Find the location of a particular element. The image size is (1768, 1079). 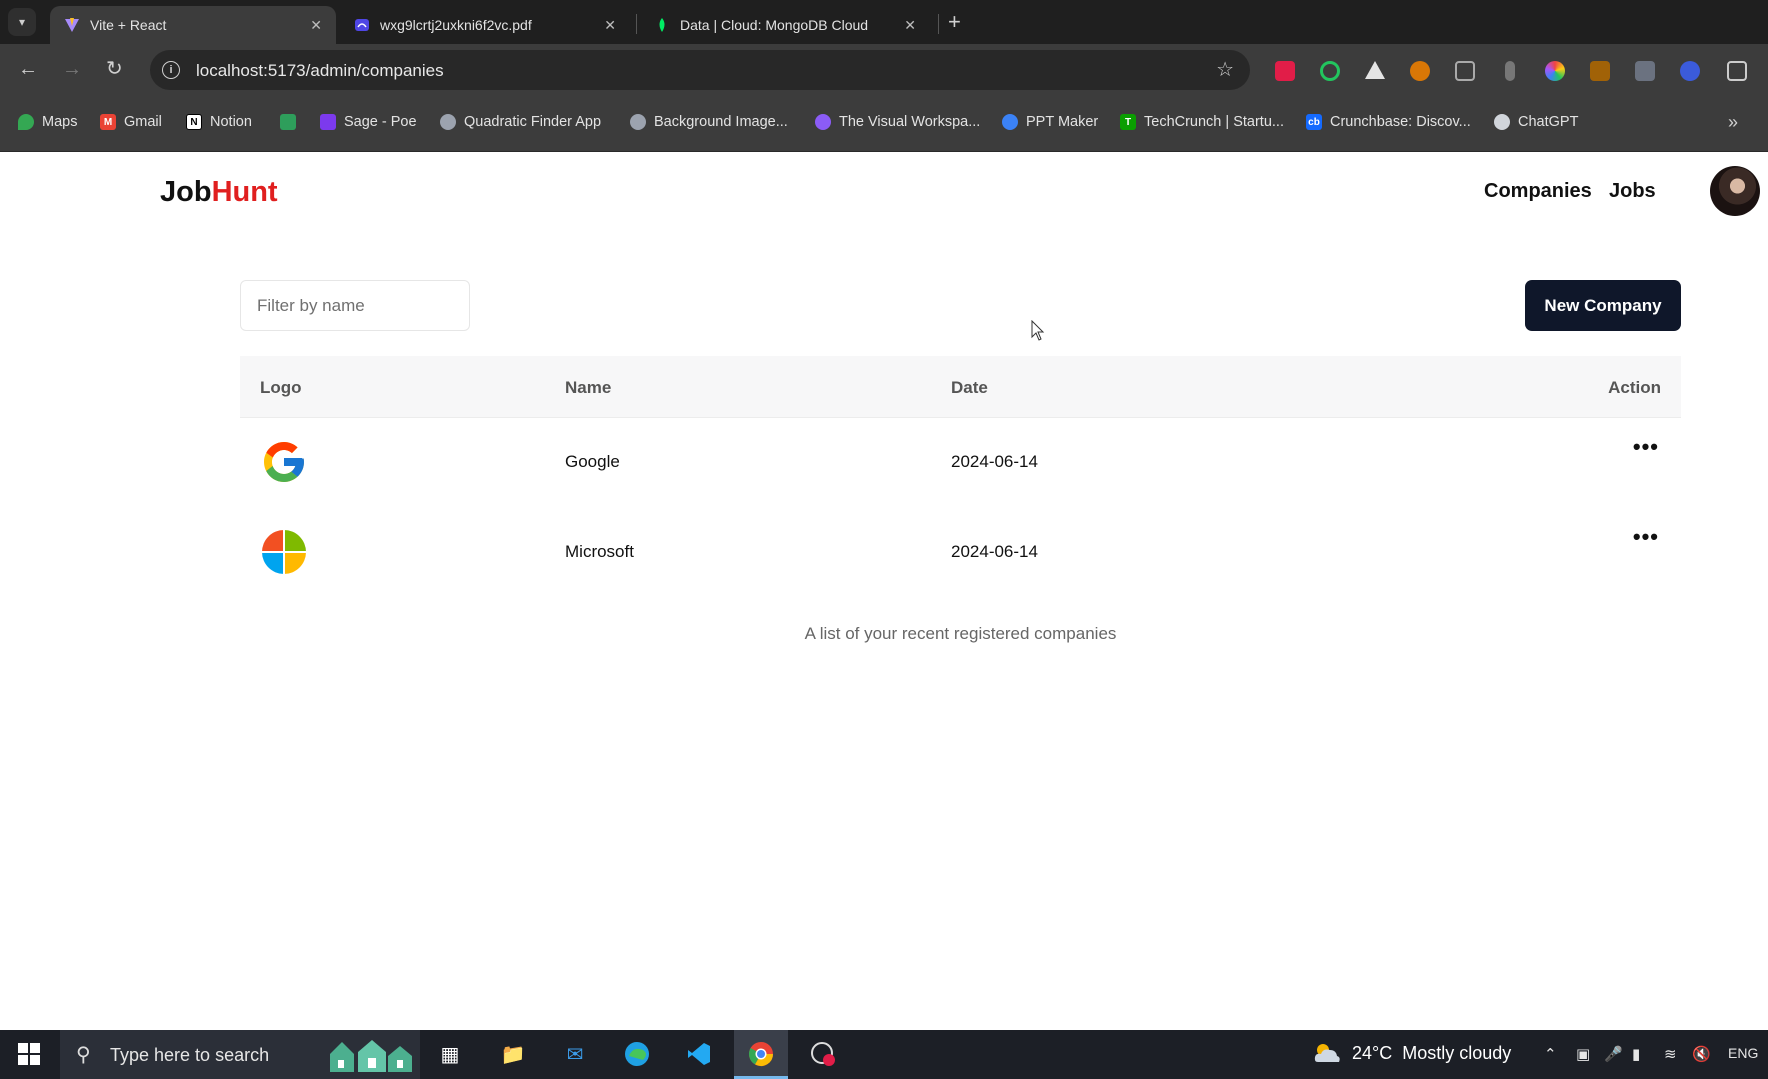

table-row: Microsoft 2024-06-14 ••• is located at coordinates (960, 553).